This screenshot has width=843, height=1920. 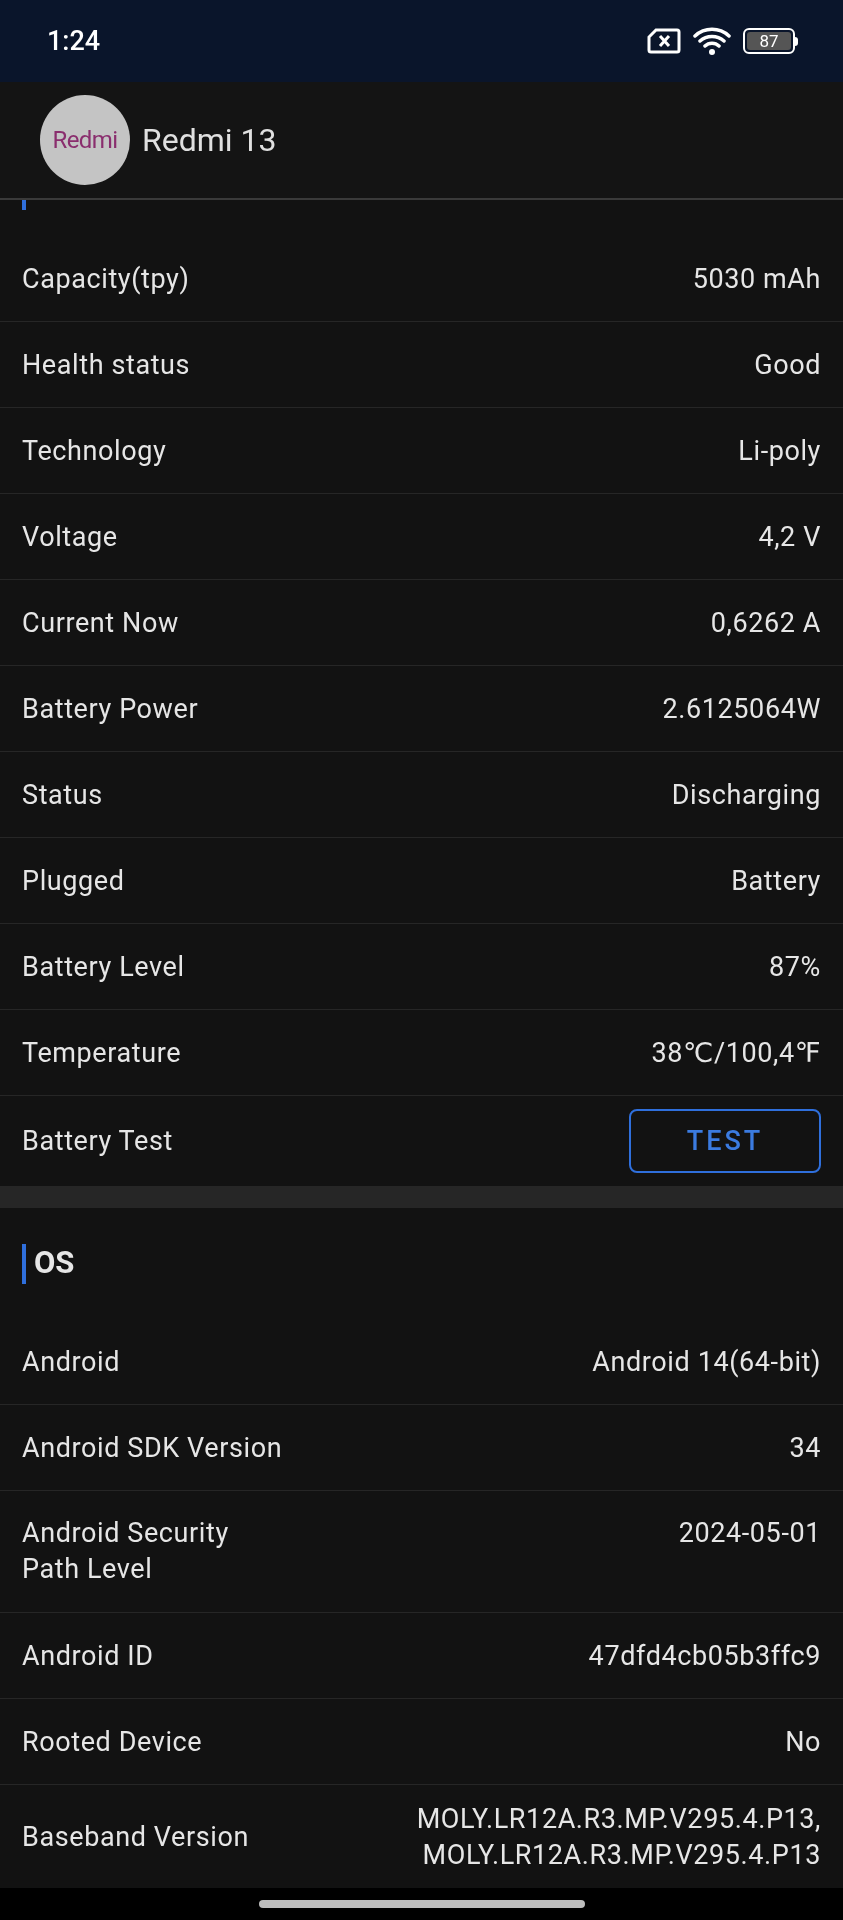 What do you see at coordinates (106, 365) in the screenshot?
I see `row-label: Health status` at bounding box center [106, 365].